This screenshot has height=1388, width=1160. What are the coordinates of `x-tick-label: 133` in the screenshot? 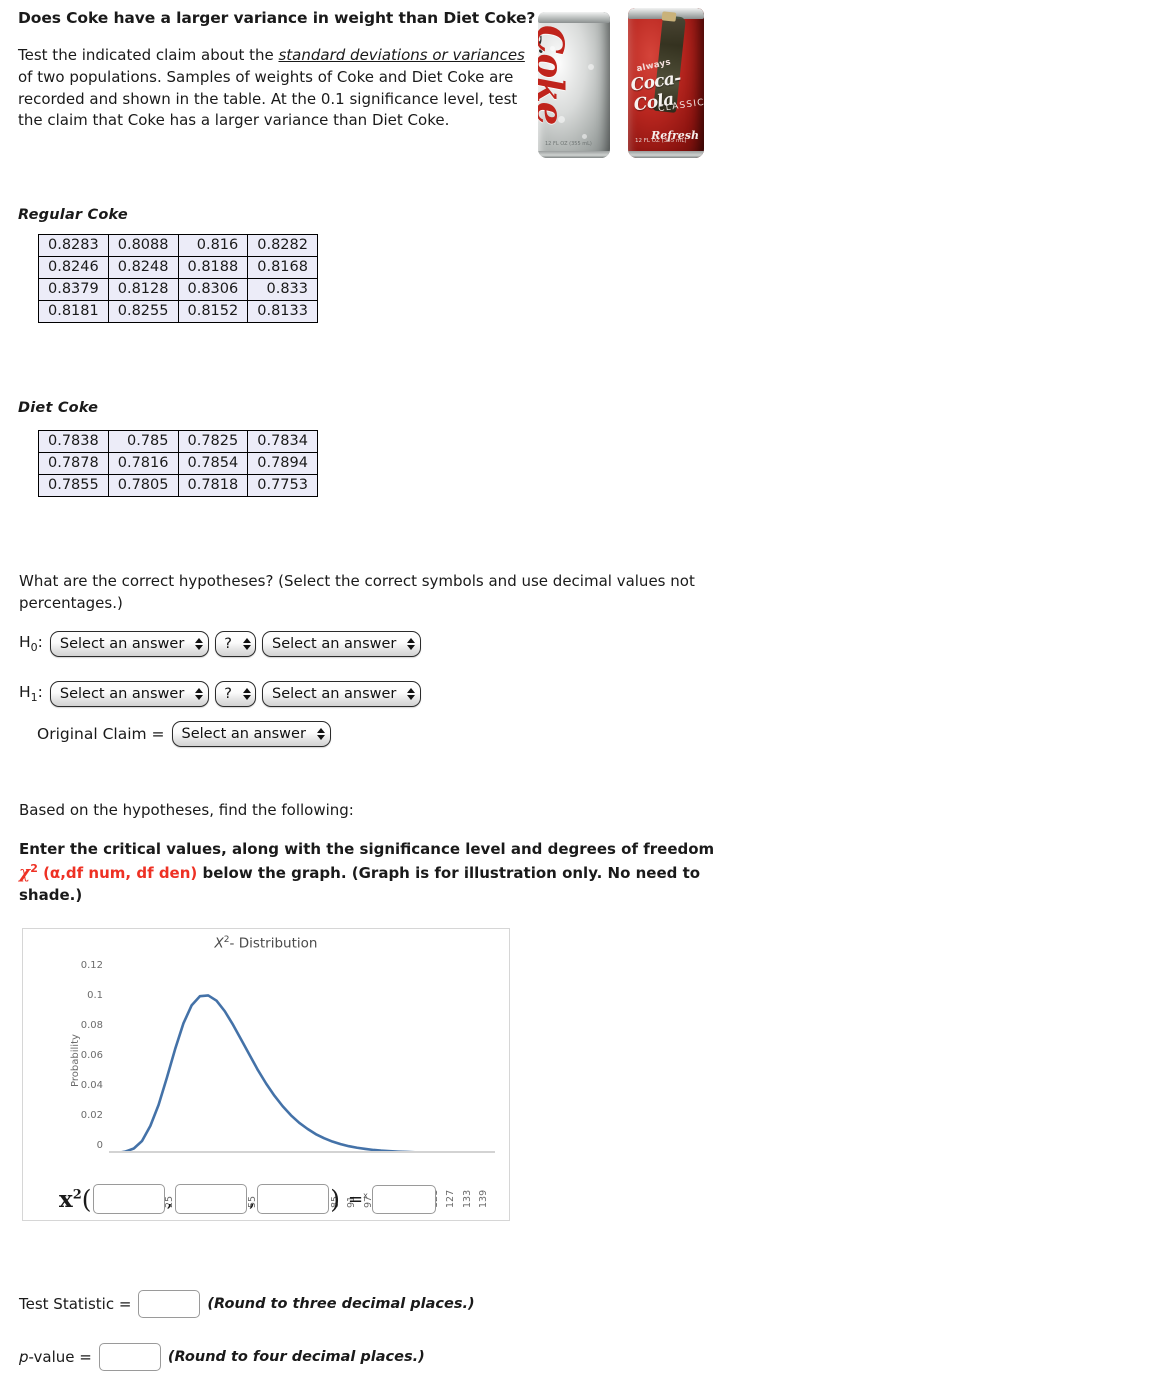 It's located at (467, 1198).